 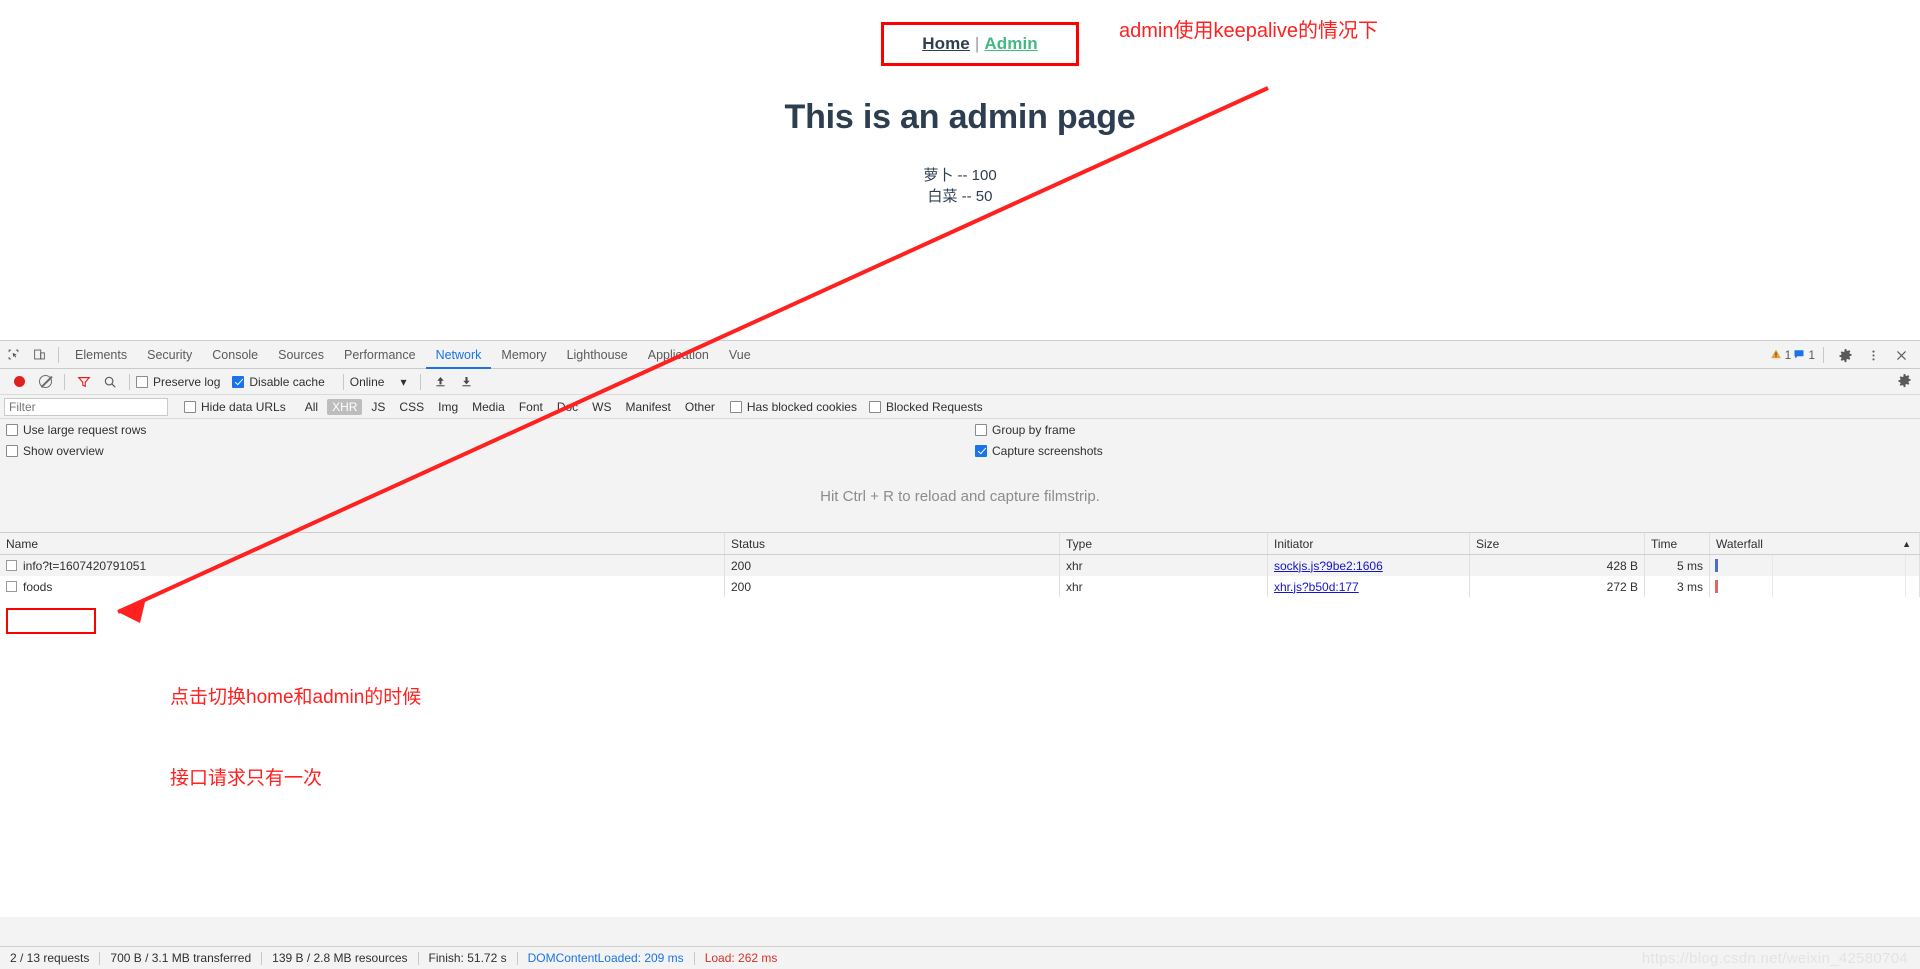 What do you see at coordinates (467, 958) in the screenshot?
I see `status-finish: Finish: 51.72 s` at bounding box center [467, 958].